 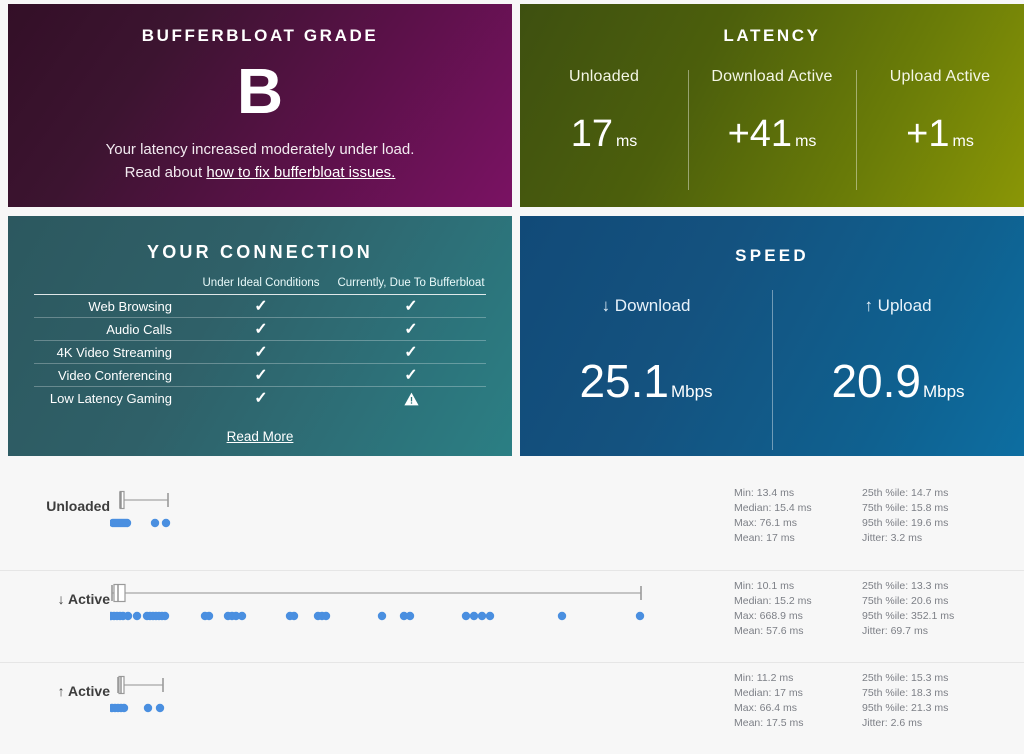 What do you see at coordinates (83, 599) in the screenshot?
I see `latency-row-label: ↓ Active` at bounding box center [83, 599].